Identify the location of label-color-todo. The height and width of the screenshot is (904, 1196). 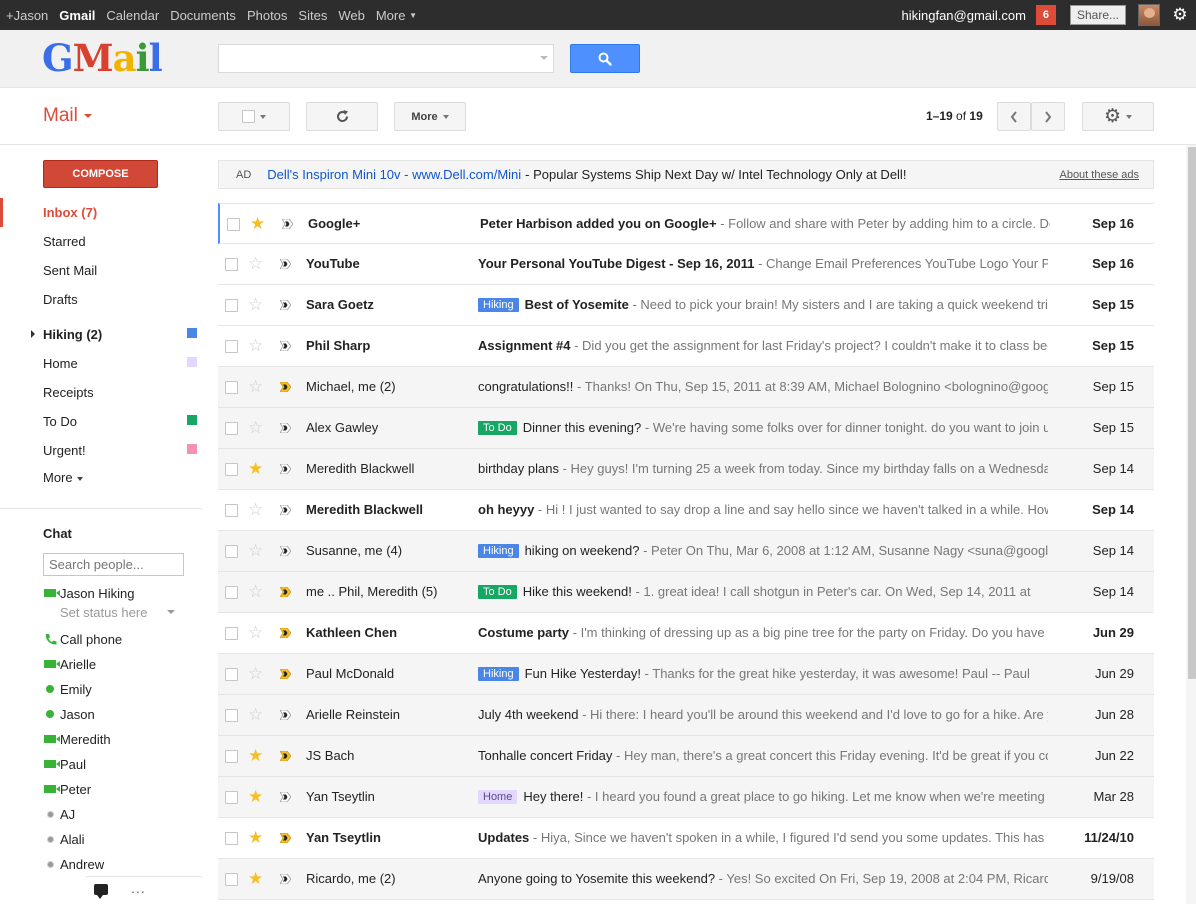
(192, 420).